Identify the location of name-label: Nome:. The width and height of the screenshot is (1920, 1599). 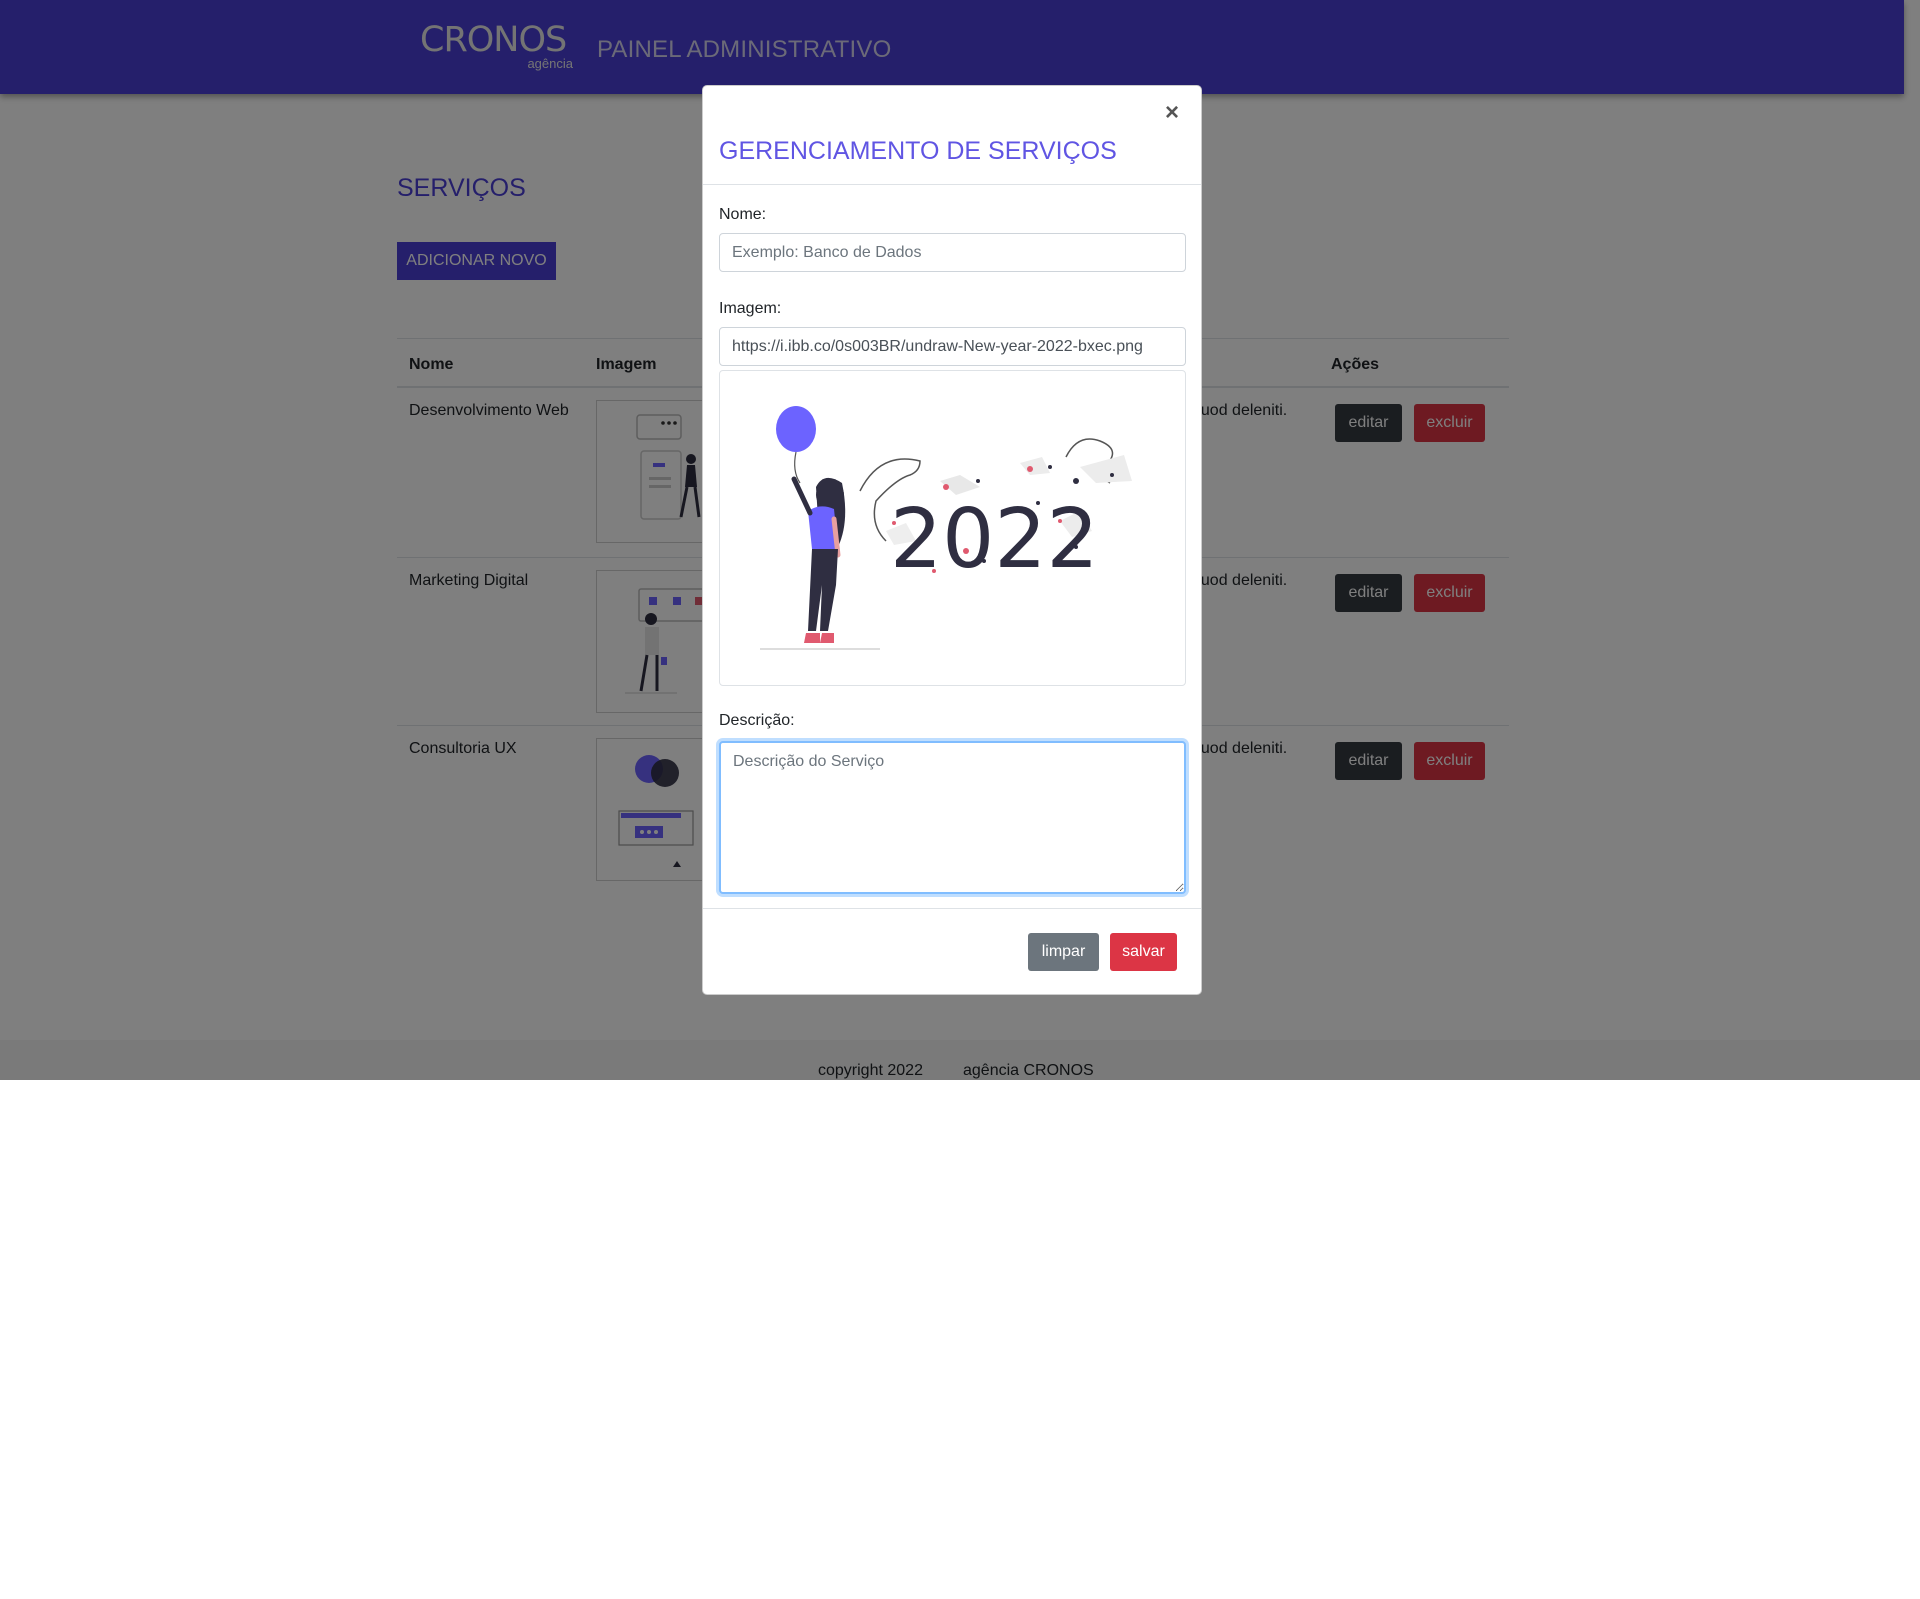
(743, 214).